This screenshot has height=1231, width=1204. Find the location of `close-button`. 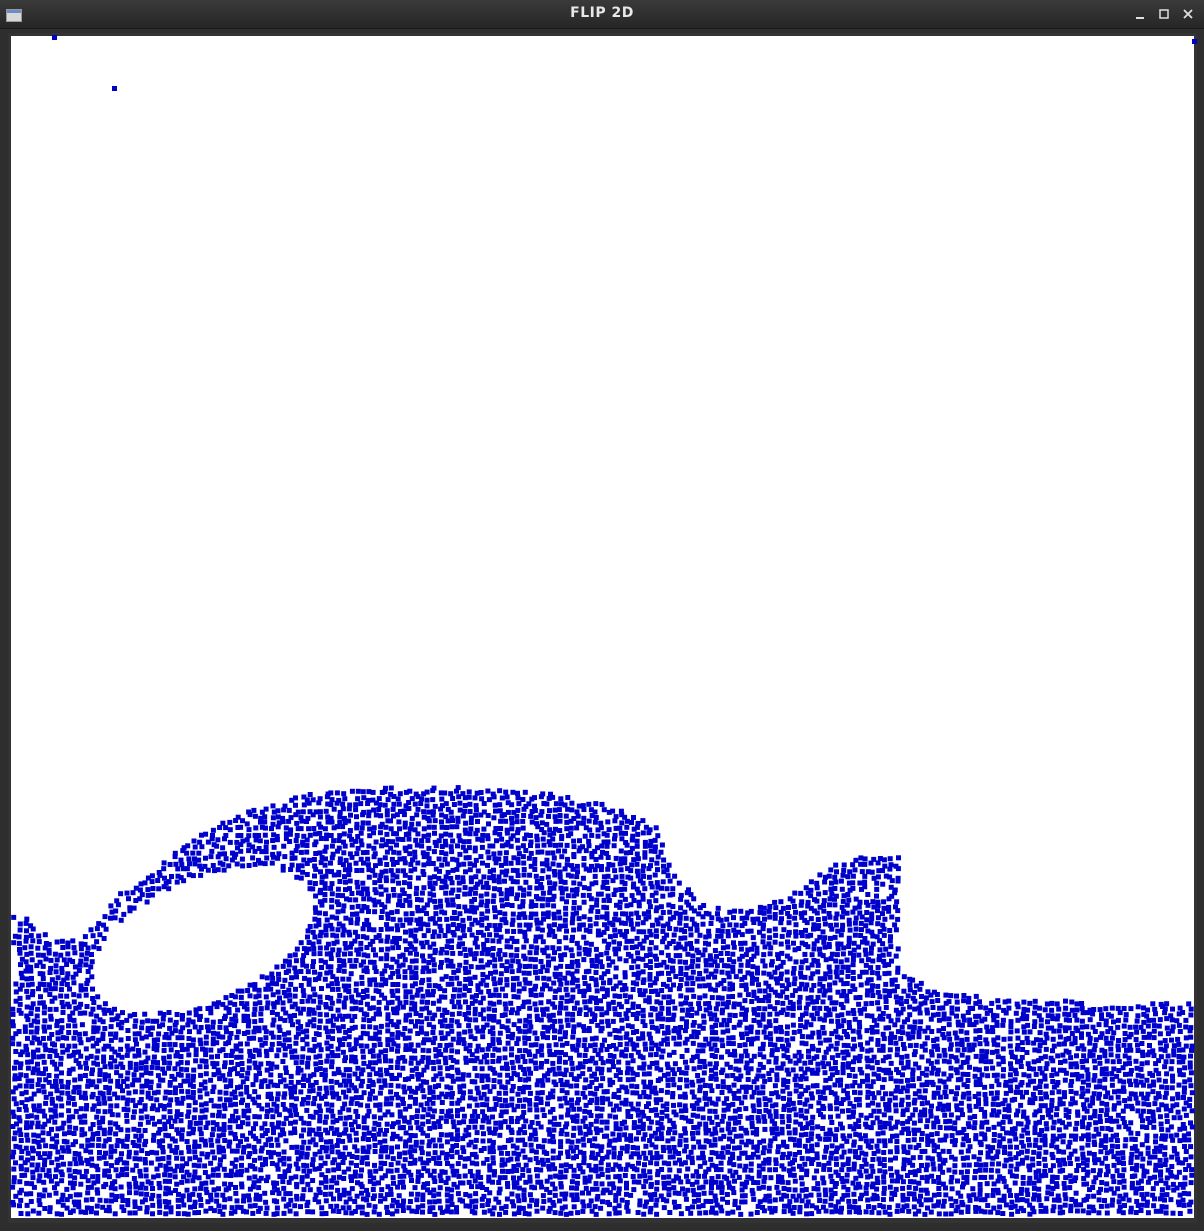

close-button is located at coordinates (1188, 14).